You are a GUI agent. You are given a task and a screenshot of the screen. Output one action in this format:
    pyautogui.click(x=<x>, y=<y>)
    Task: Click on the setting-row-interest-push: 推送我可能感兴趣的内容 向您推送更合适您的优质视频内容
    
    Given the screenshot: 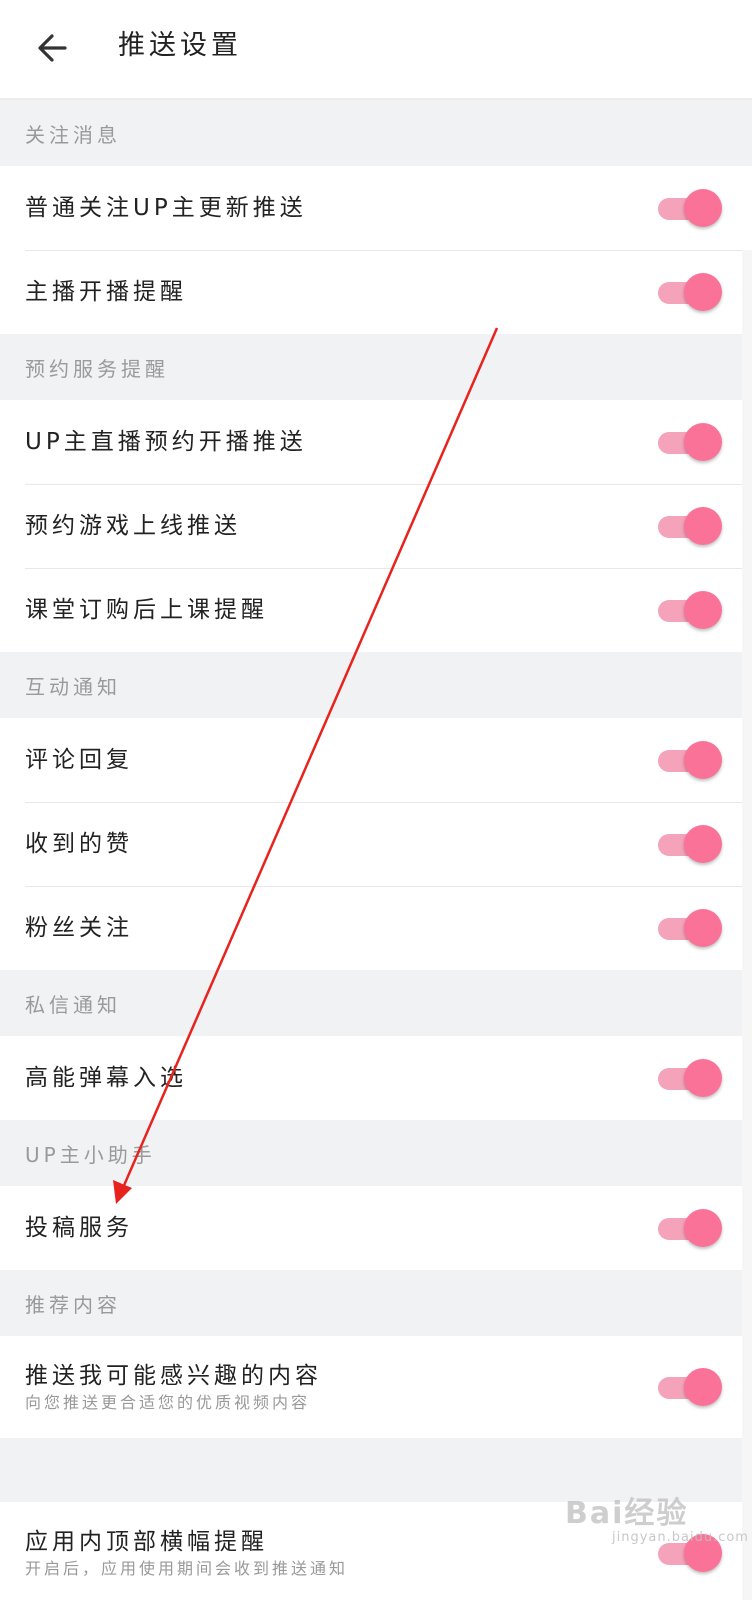 What is the action you would take?
    pyautogui.click(x=376, y=1387)
    